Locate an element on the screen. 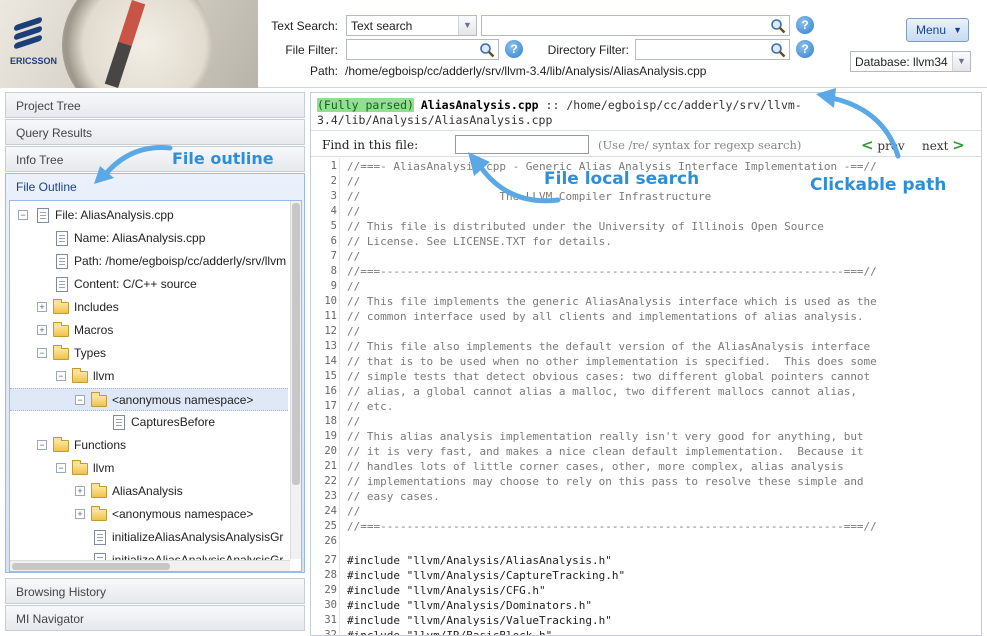 This screenshot has width=987, height=636. code-line: #include "llvm/IR/BasicBlock.h" is located at coordinates (449, 632).